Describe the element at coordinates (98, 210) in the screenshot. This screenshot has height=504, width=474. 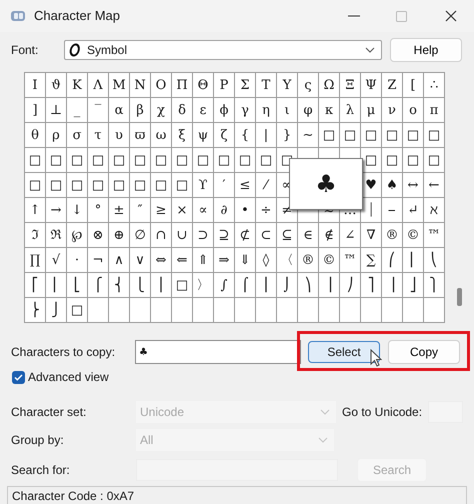
I see `character-cell: °` at that location.